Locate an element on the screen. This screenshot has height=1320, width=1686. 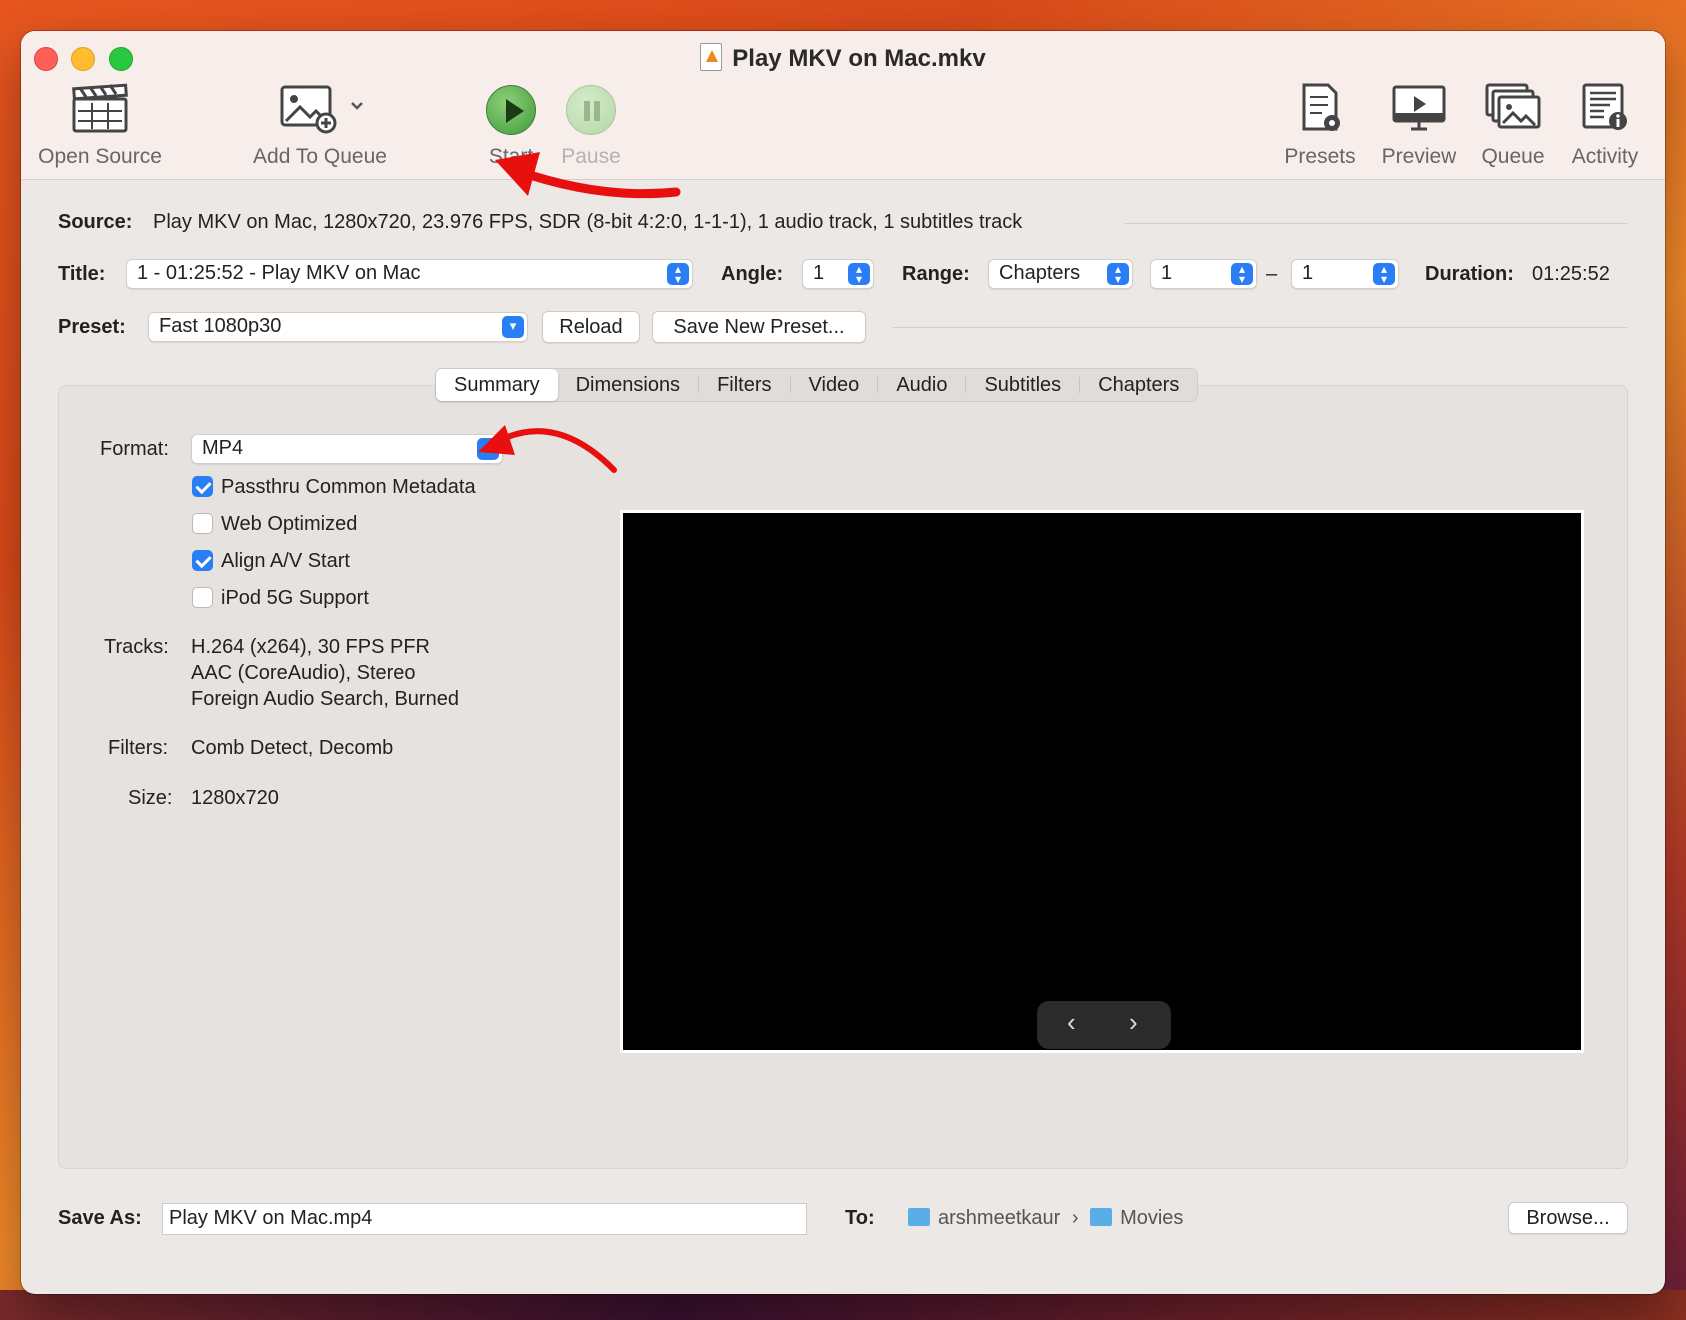
align-av-start-checkbox: Align A/V Start is located at coordinates (271, 561).